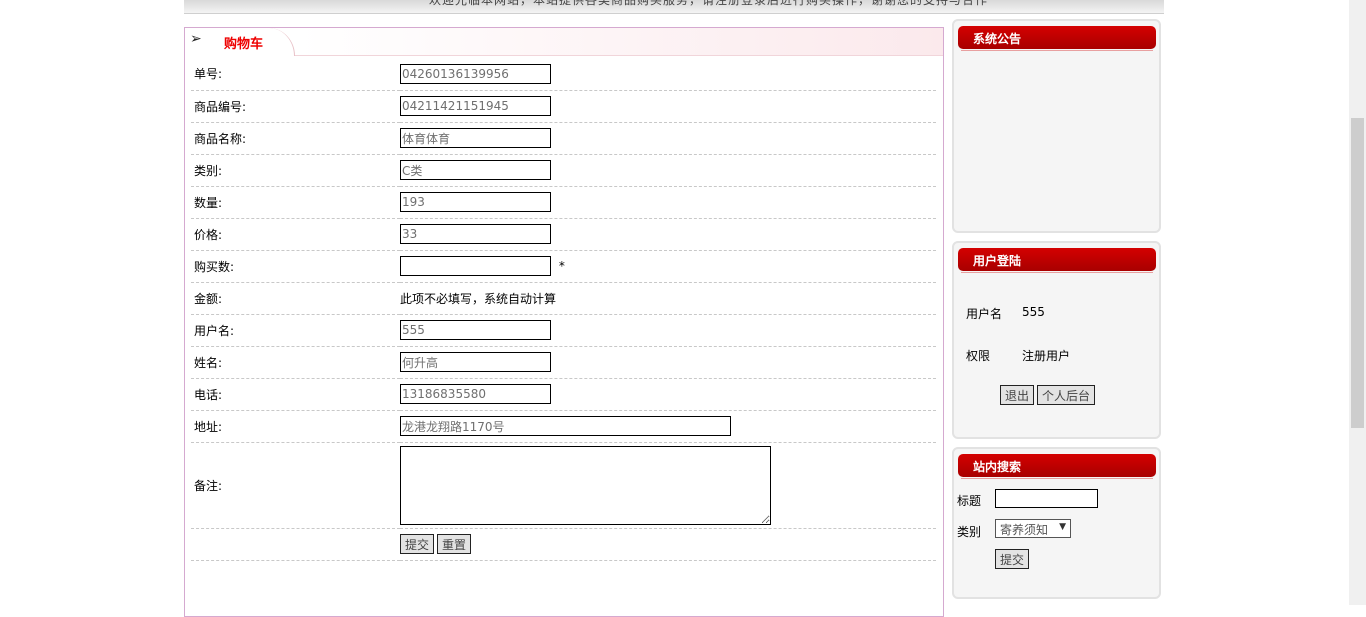 This screenshot has width=1366, height=617. Describe the element at coordinates (295, 266) in the screenshot. I see `buy-count-label: 购买数:` at that location.